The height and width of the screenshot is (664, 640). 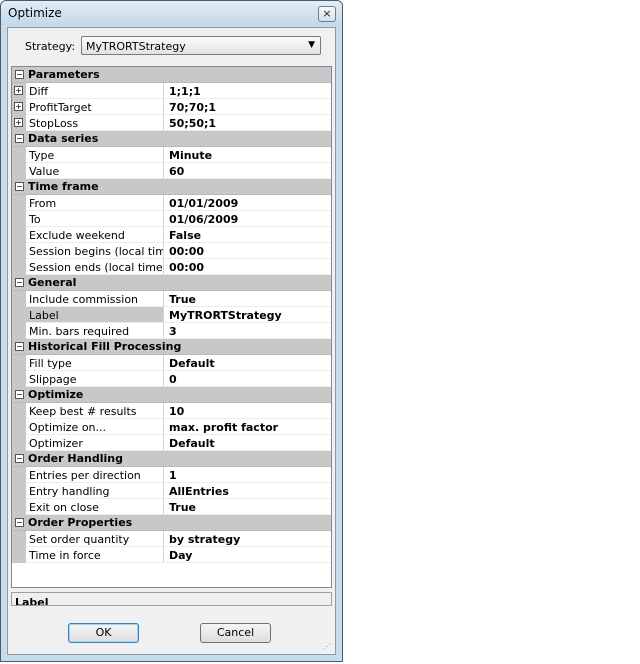 I want to click on property-row: Type Minute, so click(x=171, y=155).